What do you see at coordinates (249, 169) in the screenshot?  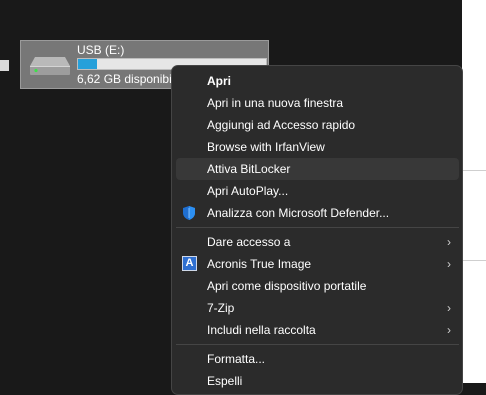 I see `menu-item-label: Attiva BitLocker` at bounding box center [249, 169].